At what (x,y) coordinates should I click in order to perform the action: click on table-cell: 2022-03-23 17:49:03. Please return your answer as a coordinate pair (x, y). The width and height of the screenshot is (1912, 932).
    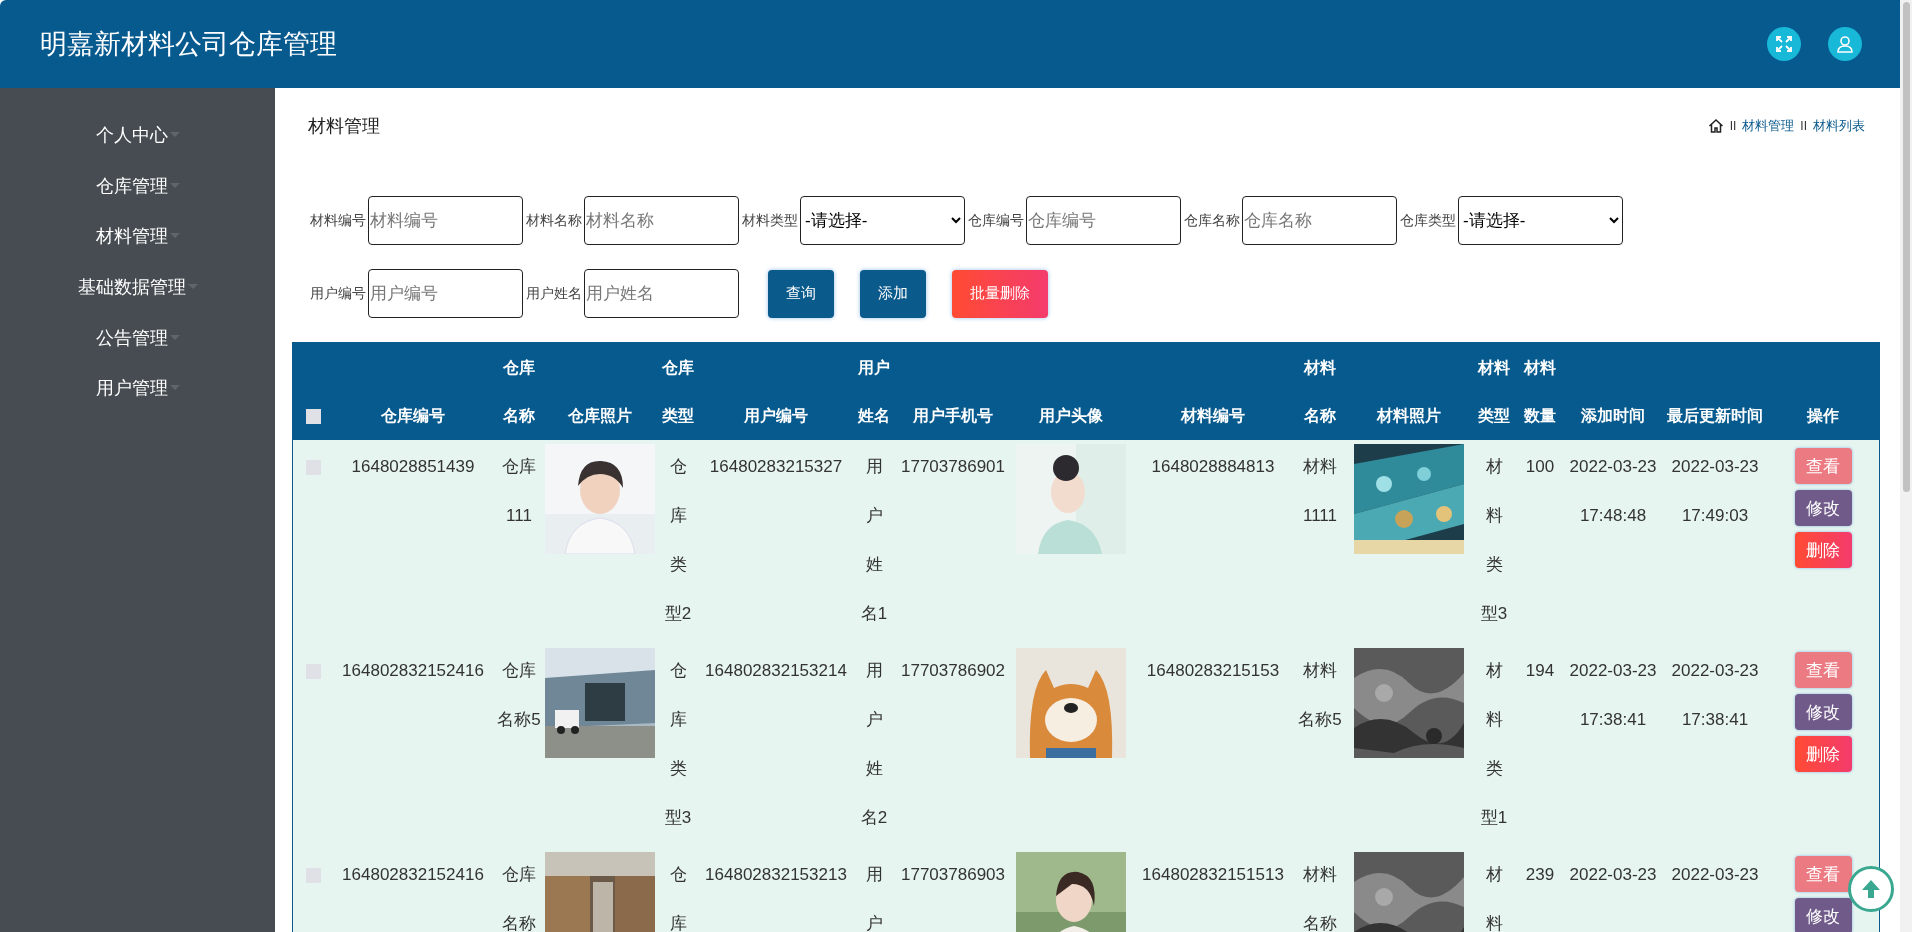
    Looking at the image, I should click on (1715, 542).